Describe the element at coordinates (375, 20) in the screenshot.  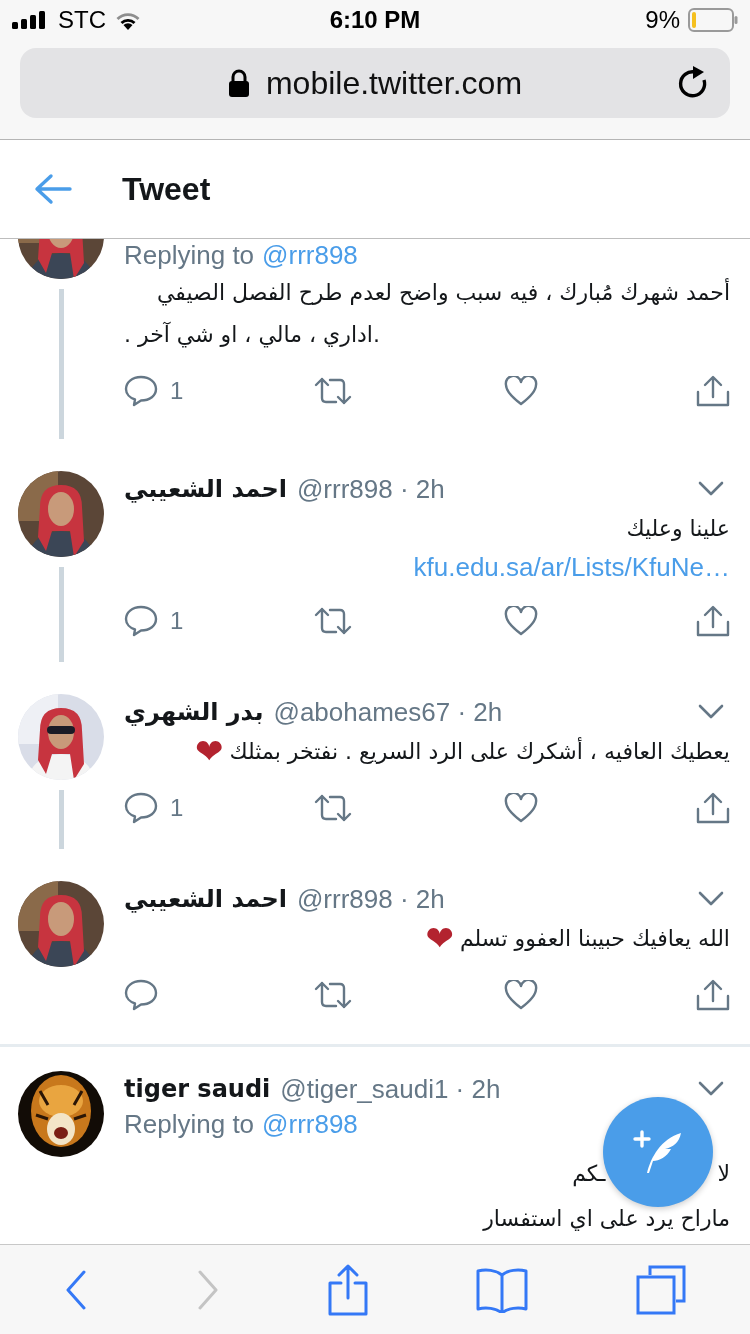
I see `clock-time: 6:10 PM` at that location.